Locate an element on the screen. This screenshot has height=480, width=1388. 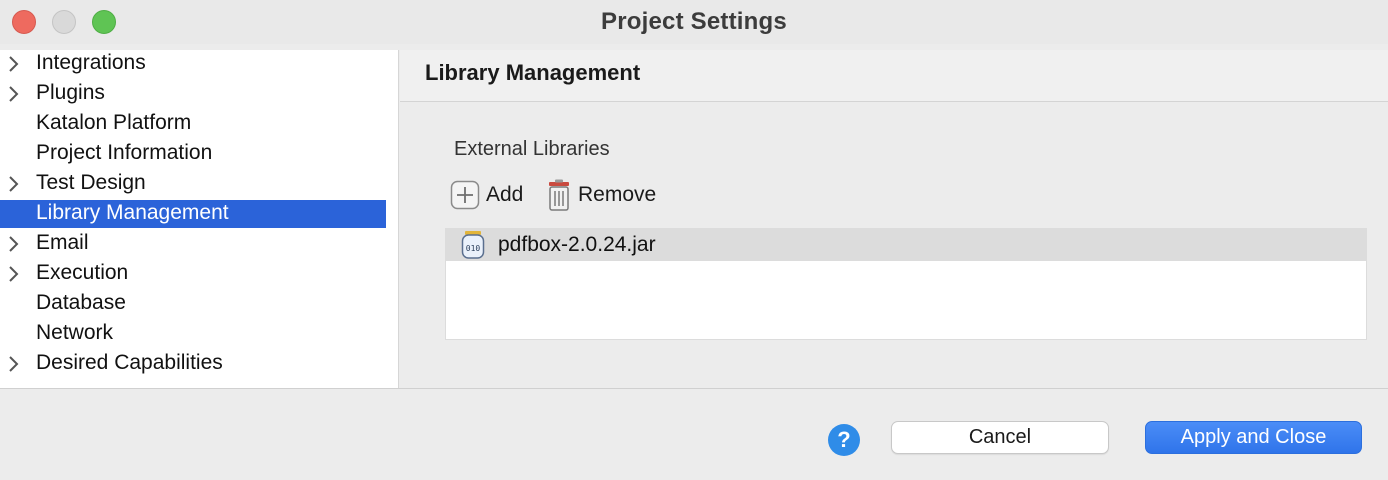
tree-item-label: Plugins is located at coordinates (70, 92).